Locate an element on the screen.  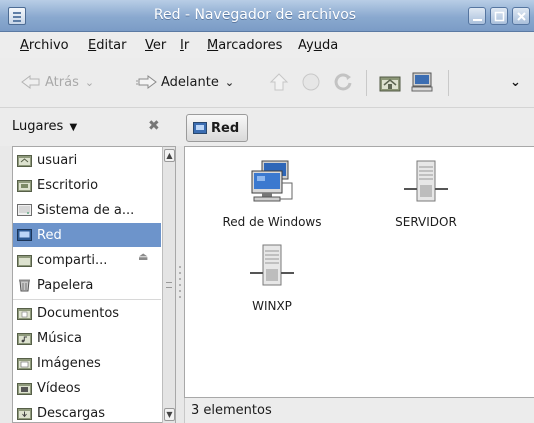
reload-icon is located at coordinates (343, 82).